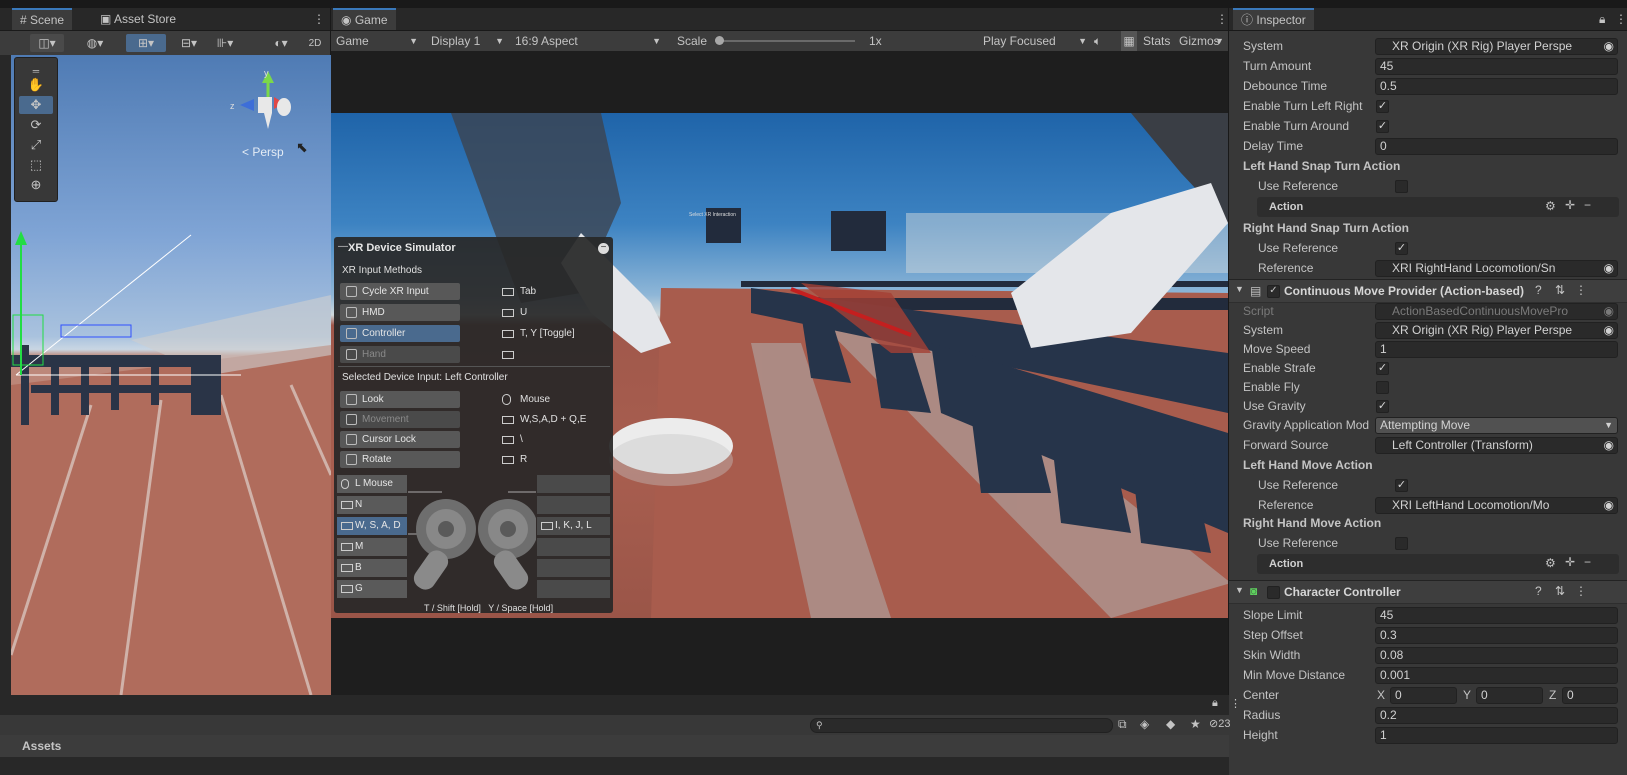 The width and height of the screenshot is (1627, 775). Describe the element at coordinates (189, 43) in the screenshot. I see `snap-increment-icon: ⊟▾` at that location.